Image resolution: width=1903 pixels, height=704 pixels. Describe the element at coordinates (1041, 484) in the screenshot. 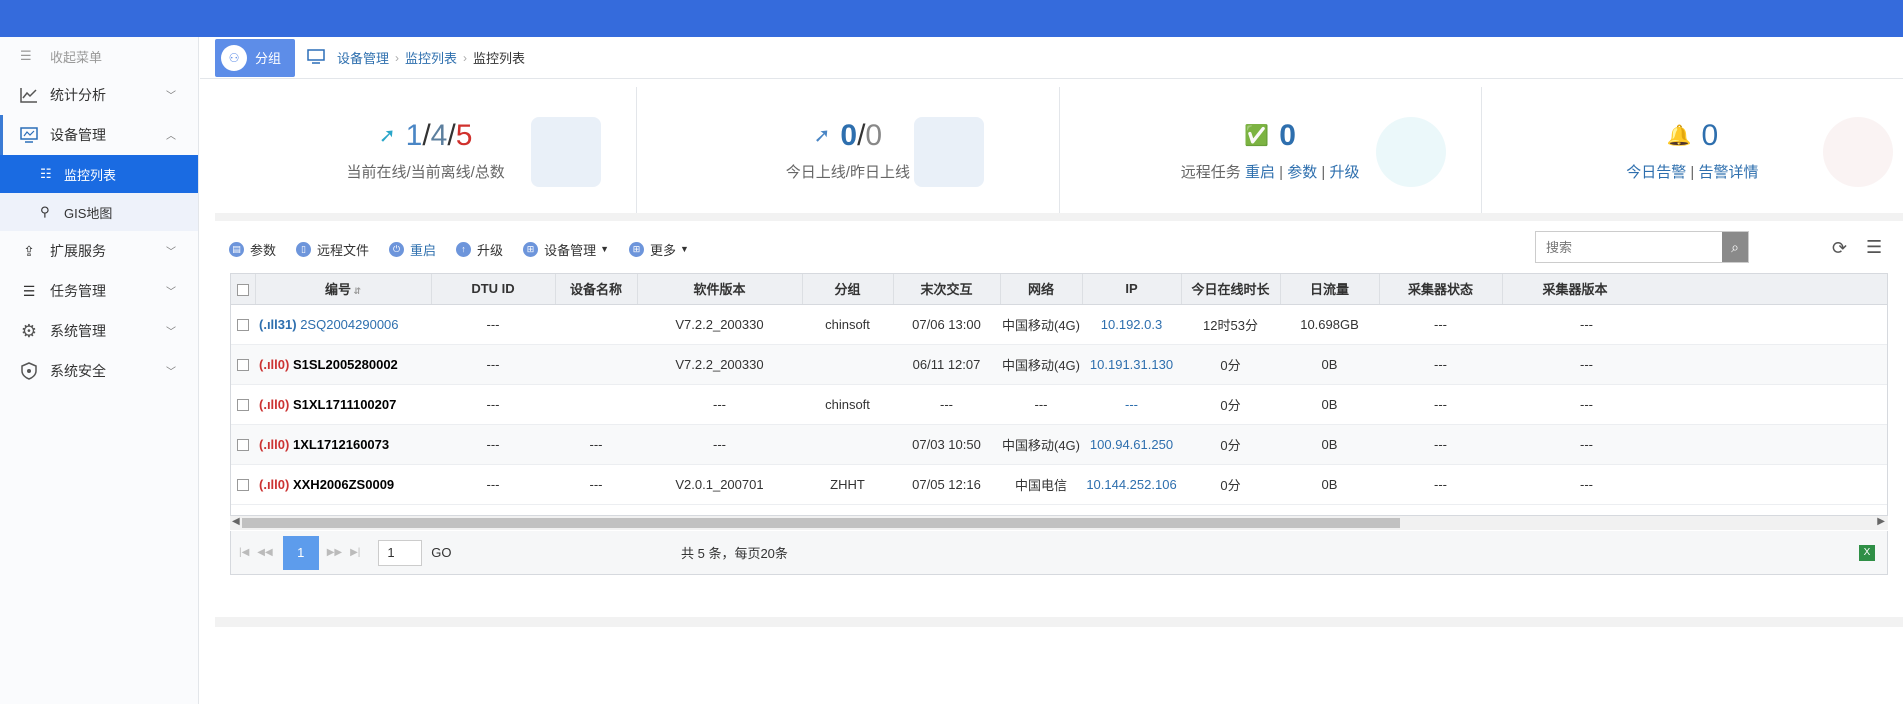

I see `network-cell: 中国电信` at that location.